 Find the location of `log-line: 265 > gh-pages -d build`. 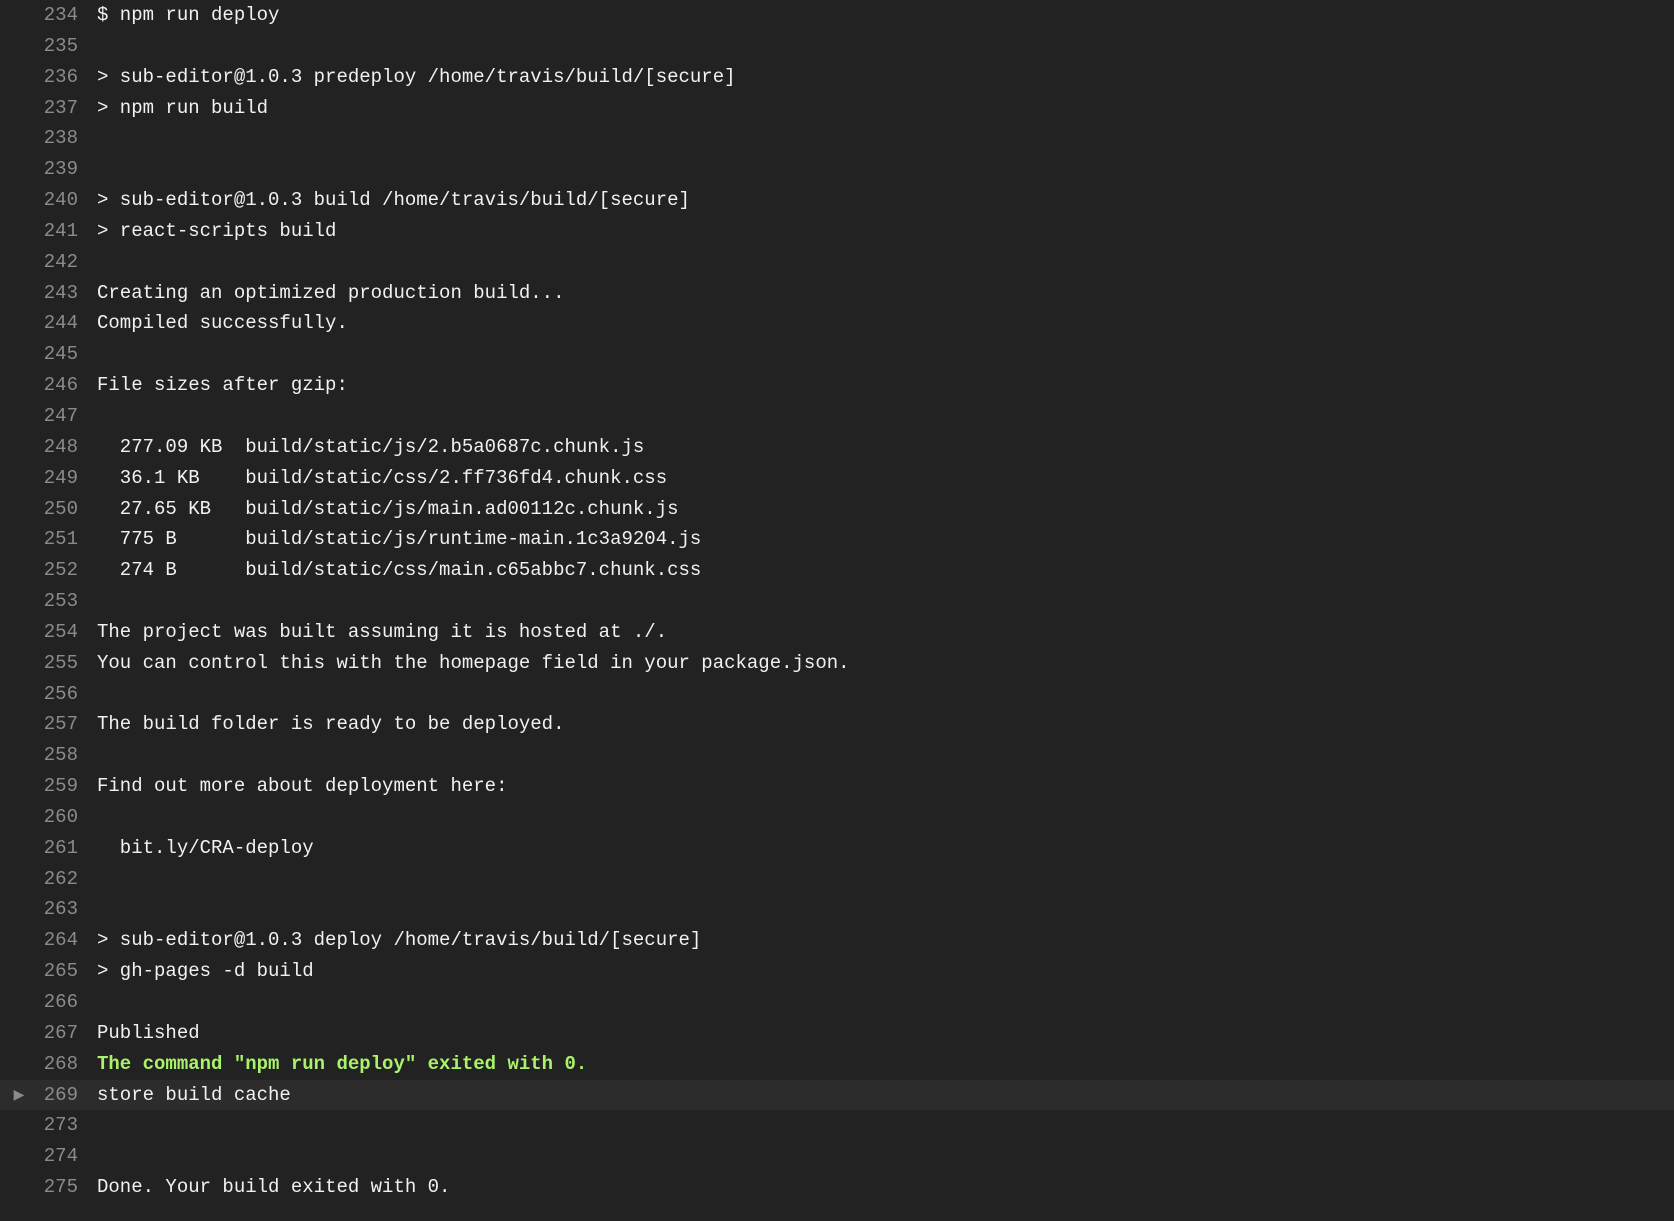

log-line: 265 > gh-pages -d build is located at coordinates (837, 971).